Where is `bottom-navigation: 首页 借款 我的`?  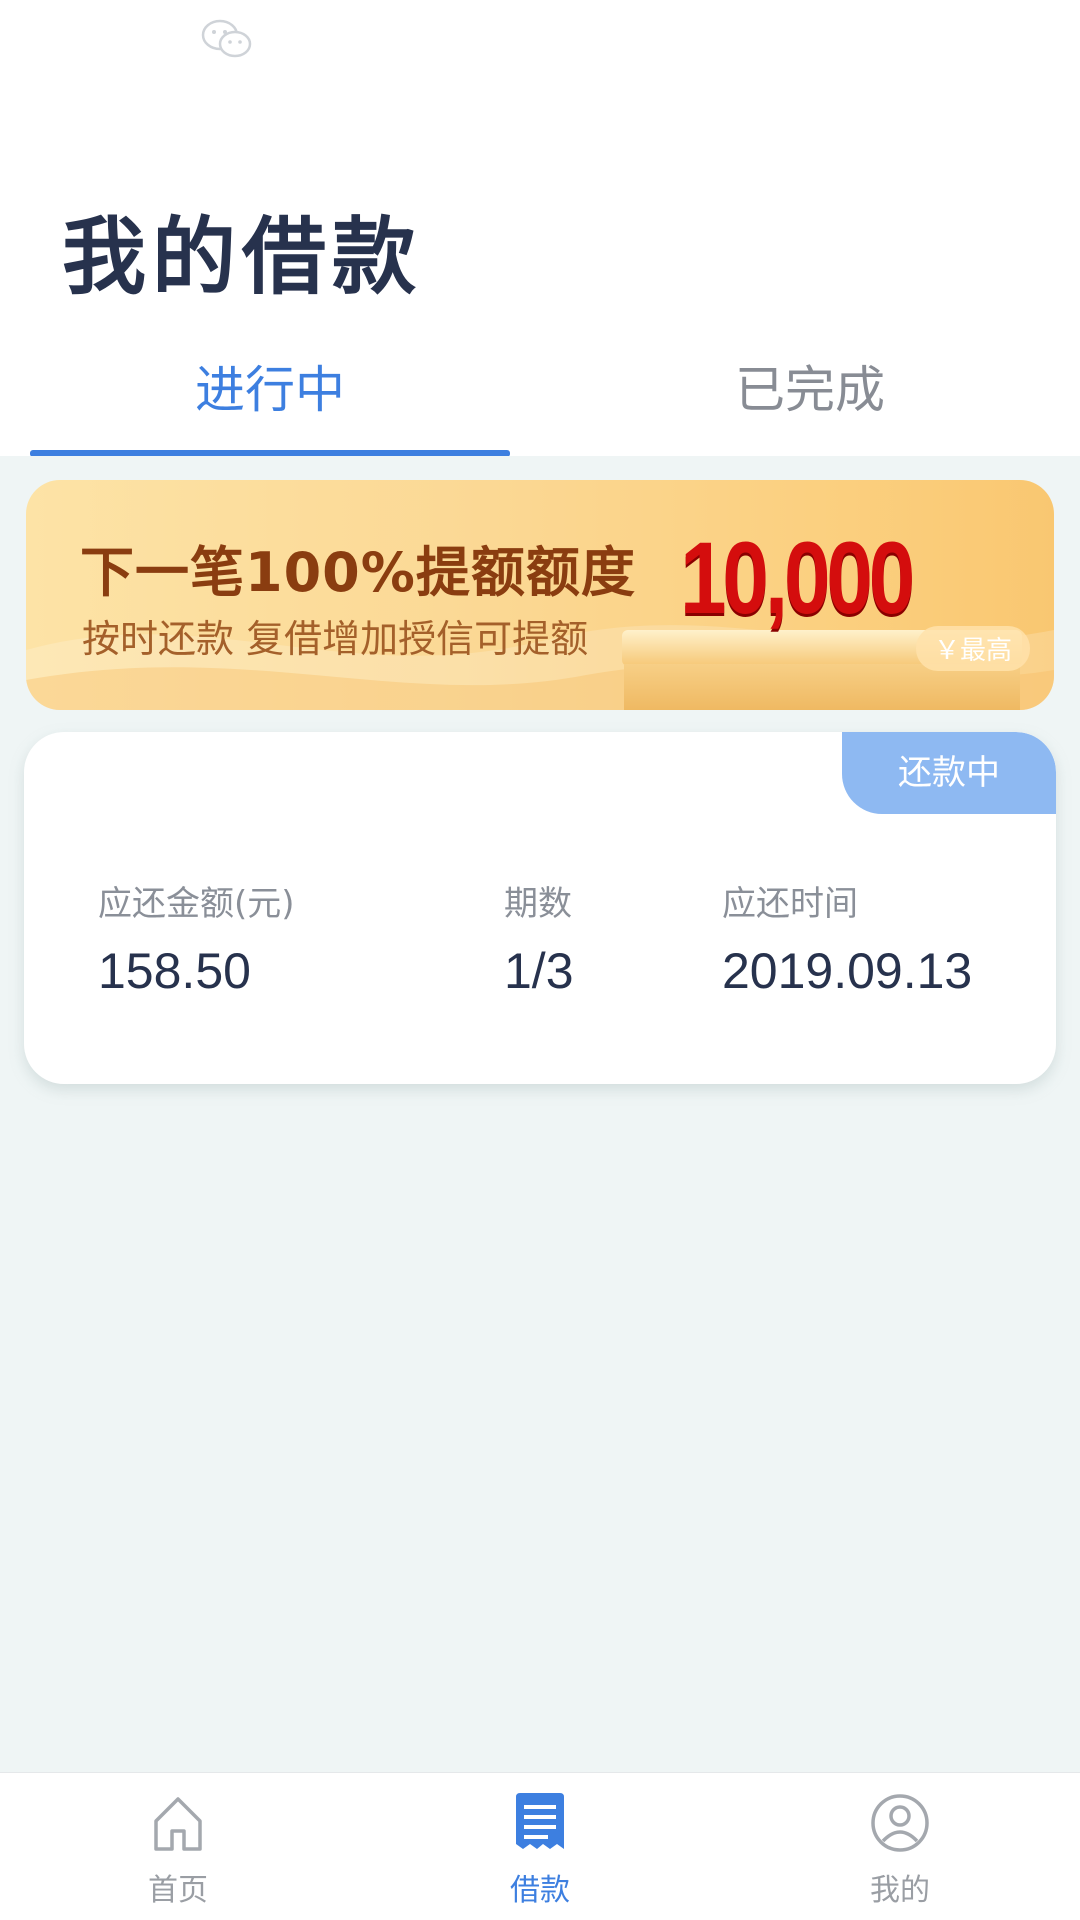 bottom-navigation: 首页 借款 我的 is located at coordinates (540, 1846).